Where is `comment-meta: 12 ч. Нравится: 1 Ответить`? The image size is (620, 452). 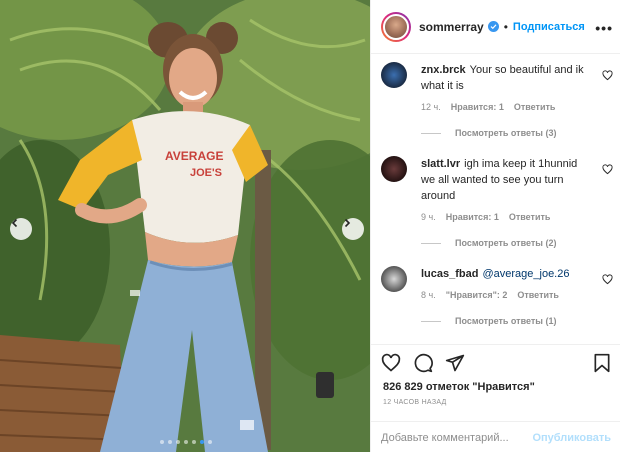
comment-meta: 12 ч. Нравится: 1 Ответить is located at coordinates (488, 107).